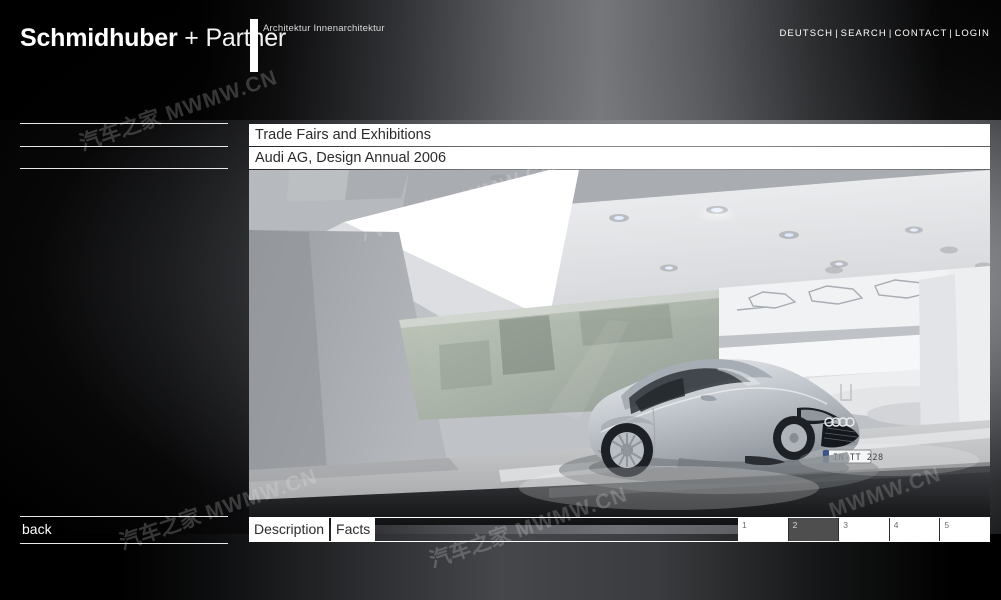 The width and height of the screenshot is (1001, 600). I want to click on site-subtitle: Architektur Innenarchitektur, so click(324, 28).